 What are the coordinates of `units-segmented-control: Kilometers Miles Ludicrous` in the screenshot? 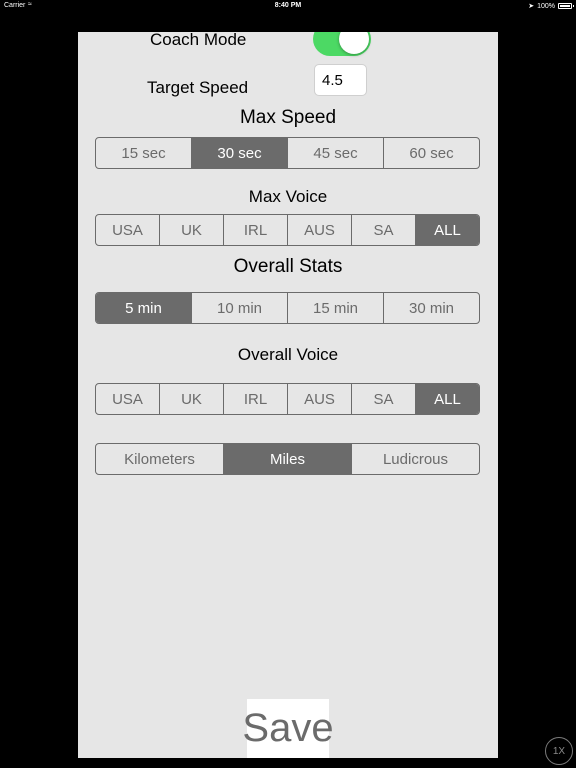 It's located at (287, 459).